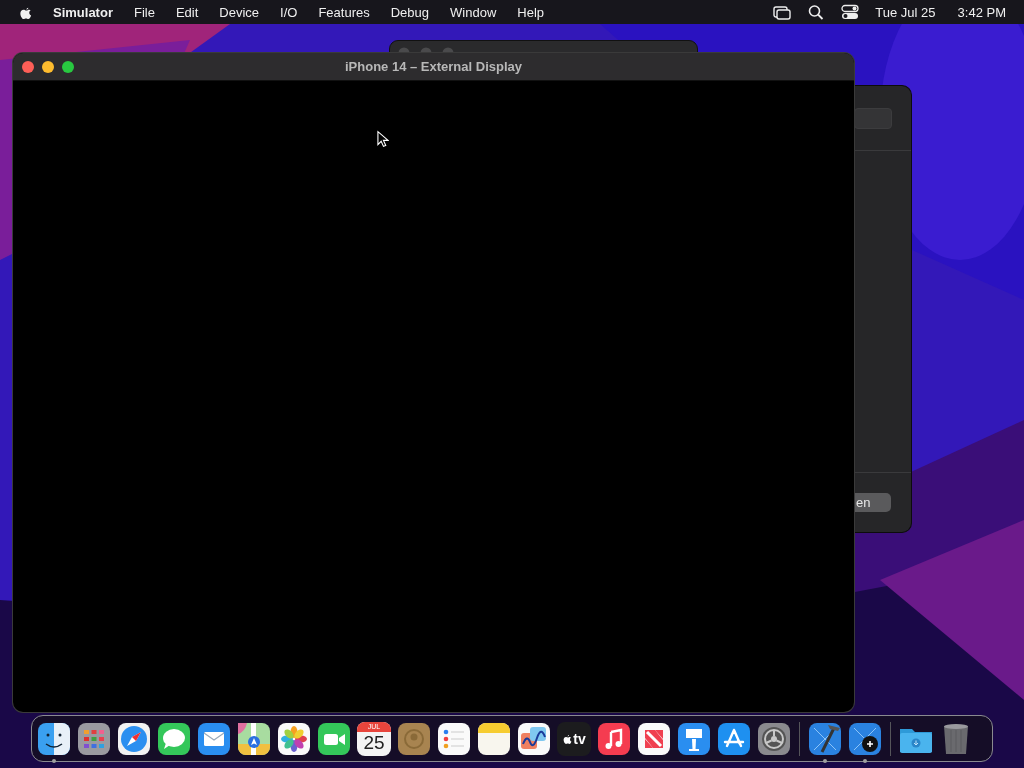 This screenshot has height=768, width=1024. What do you see at coordinates (144, 12) in the screenshot?
I see `menu-item: File` at bounding box center [144, 12].